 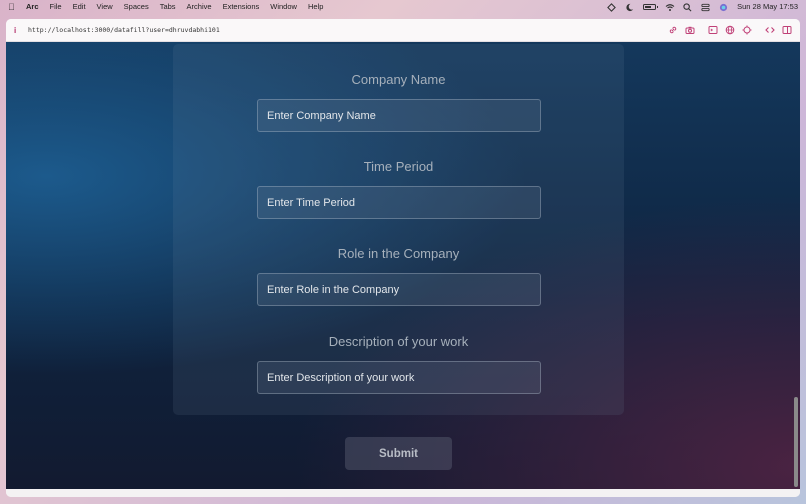 What do you see at coordinates (241, 6) in the screenshot?
I see `menu-extensions: Extensions` at bounding box center [241, 6].